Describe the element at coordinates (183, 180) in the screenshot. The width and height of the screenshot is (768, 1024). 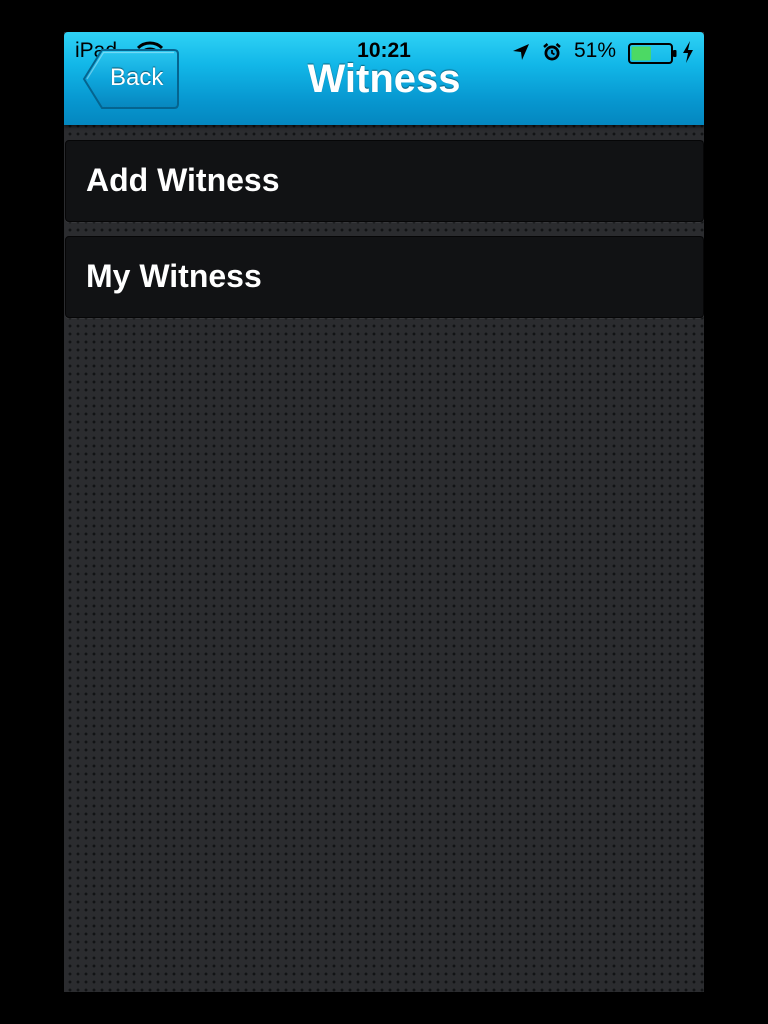
I see `menu-item-label: Add Witness` at that location.